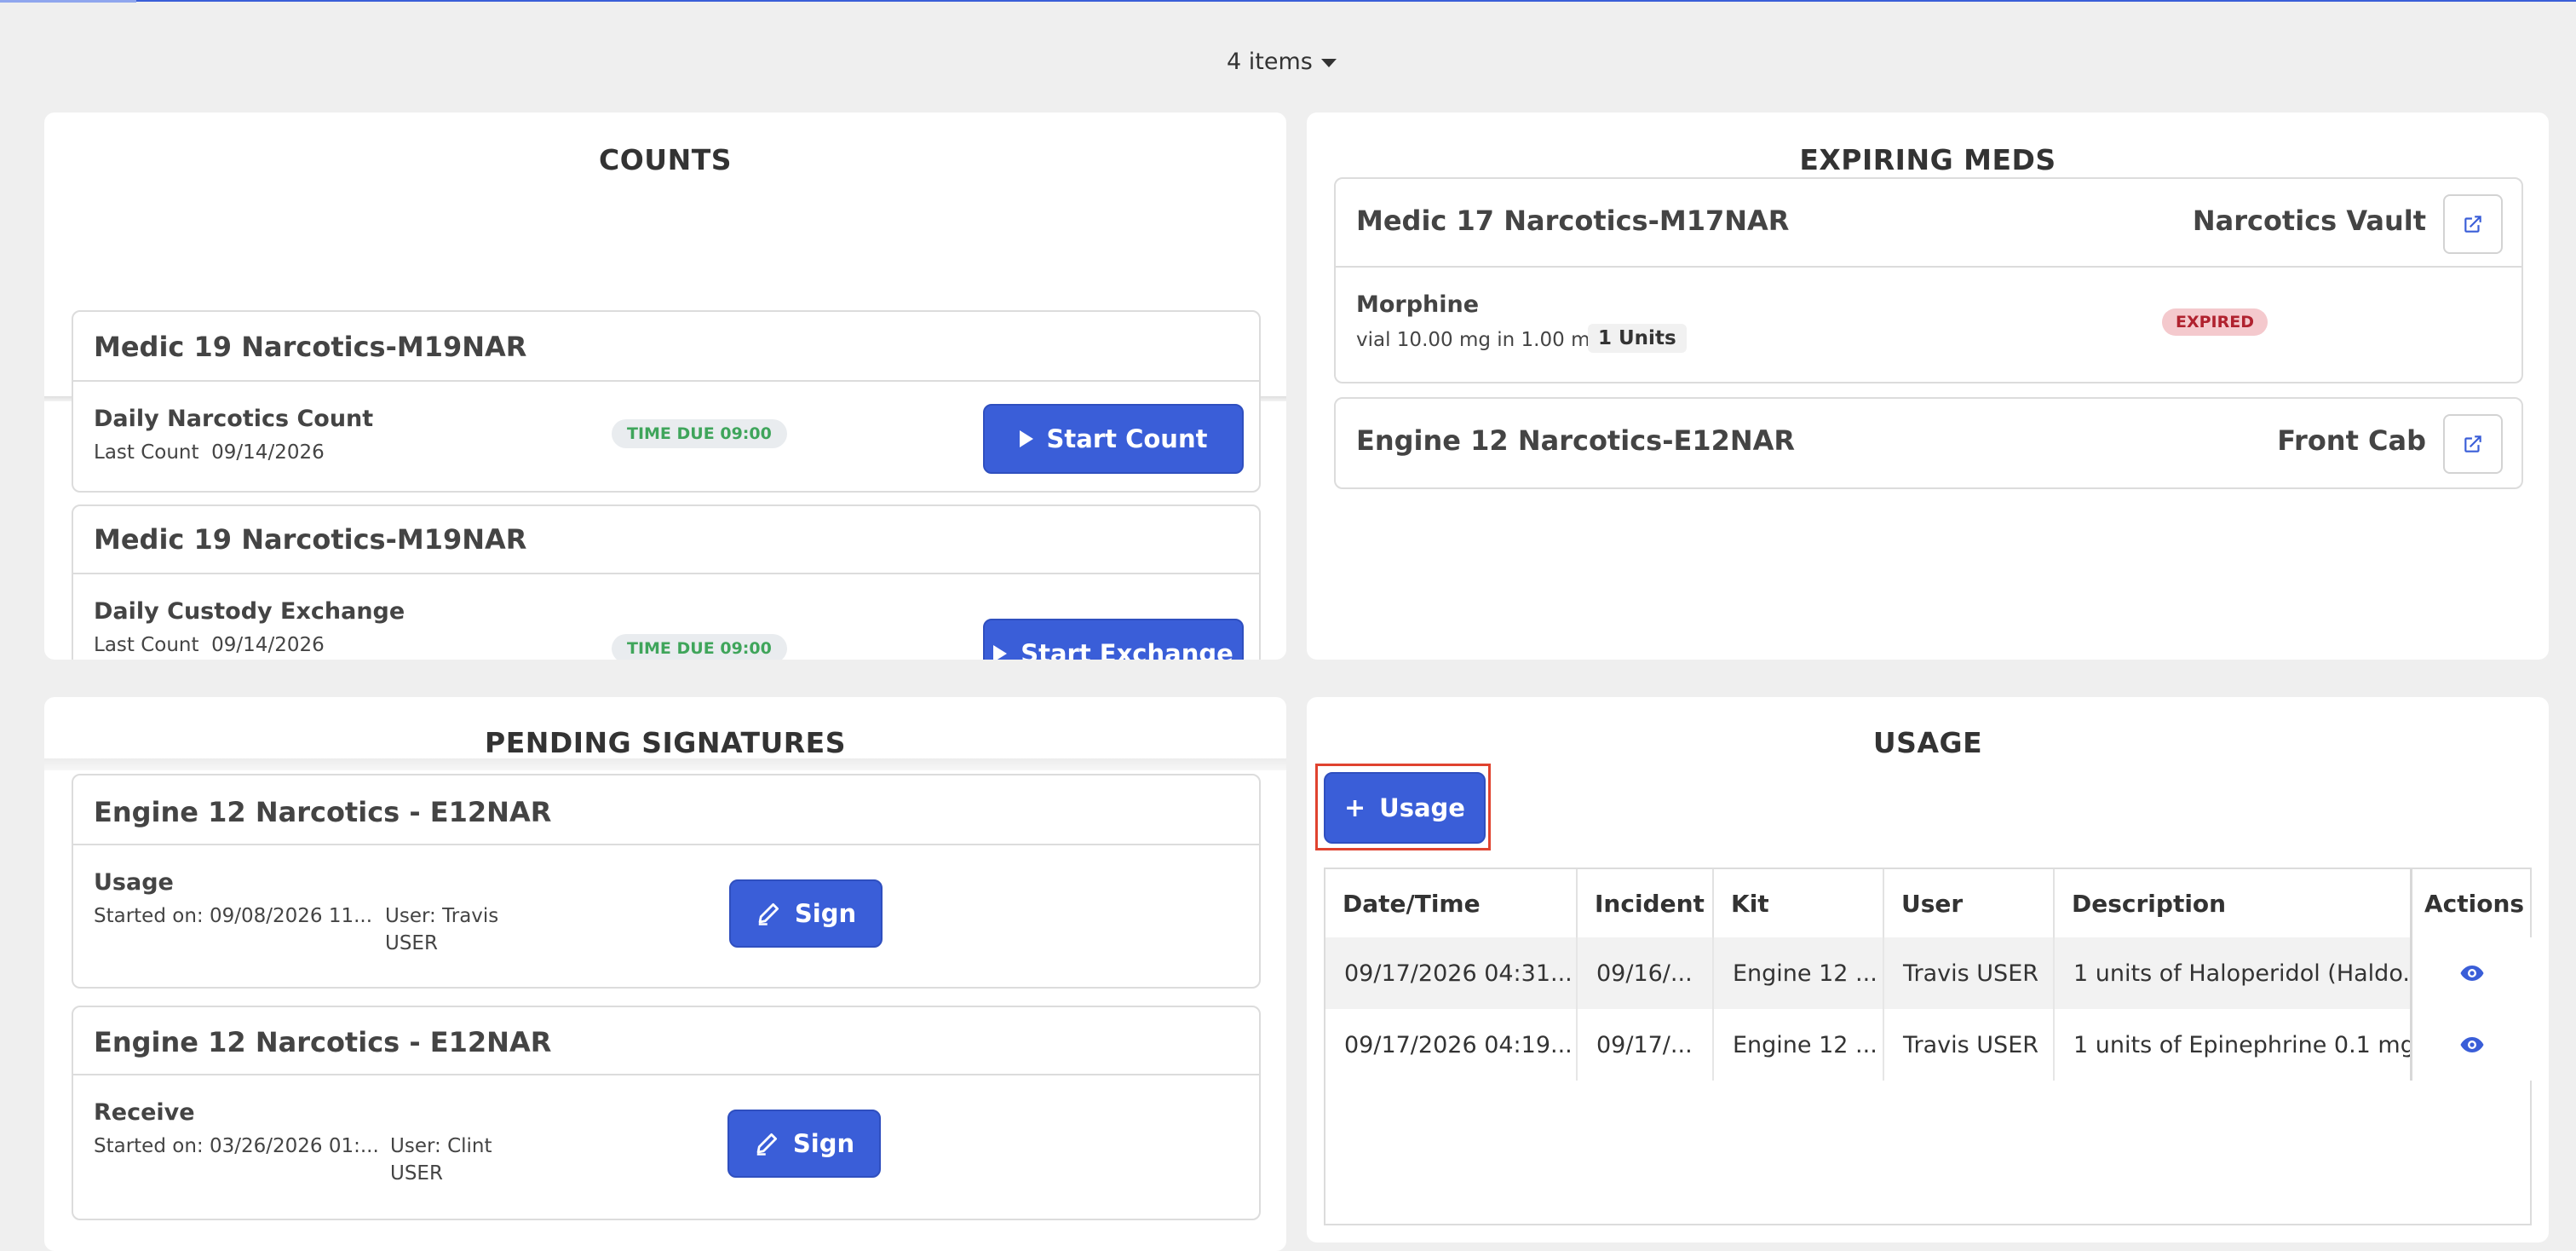  What do you see at coordinates (1270, 62) in the screenshot?
I see `items-count-label: 4 items` at bounding box center [1270, 62].